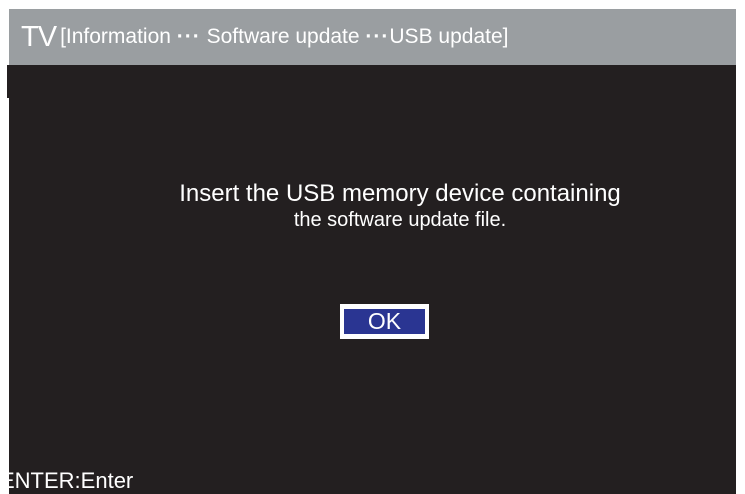 This screenshot has width=745, height=494. I want to click on breadcrumb-item-usb-update: USB update], so click(449, 36).